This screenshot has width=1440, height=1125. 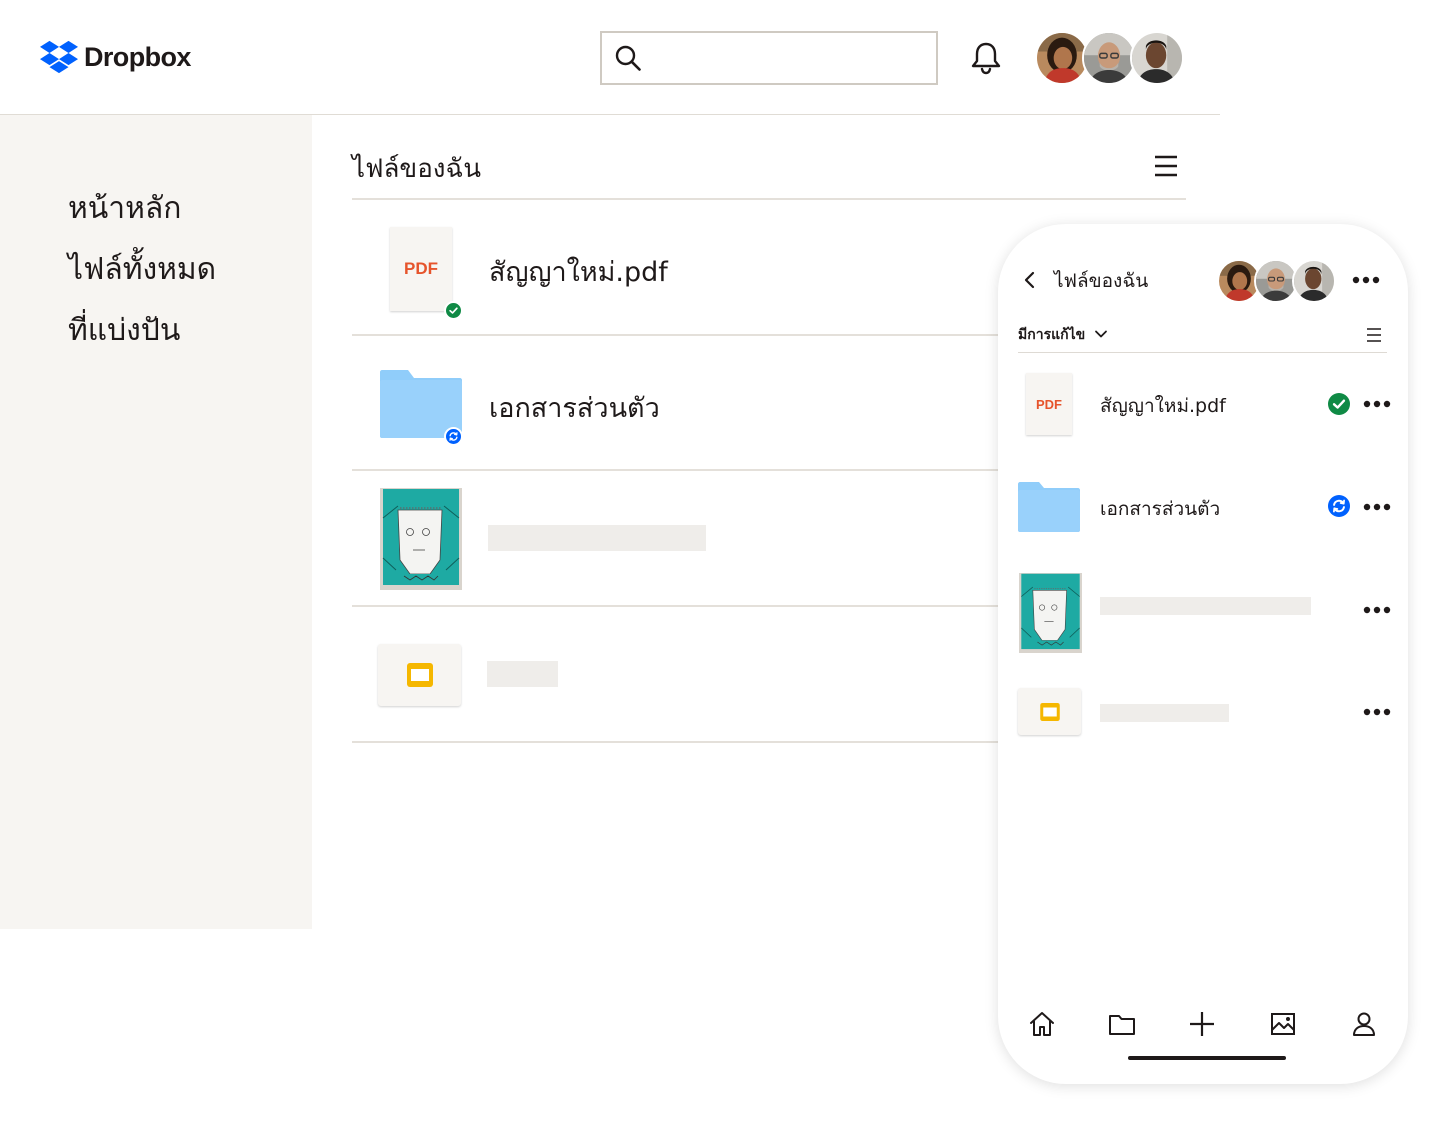 I want to click on list-header-divider, so click(x=769, y=199).